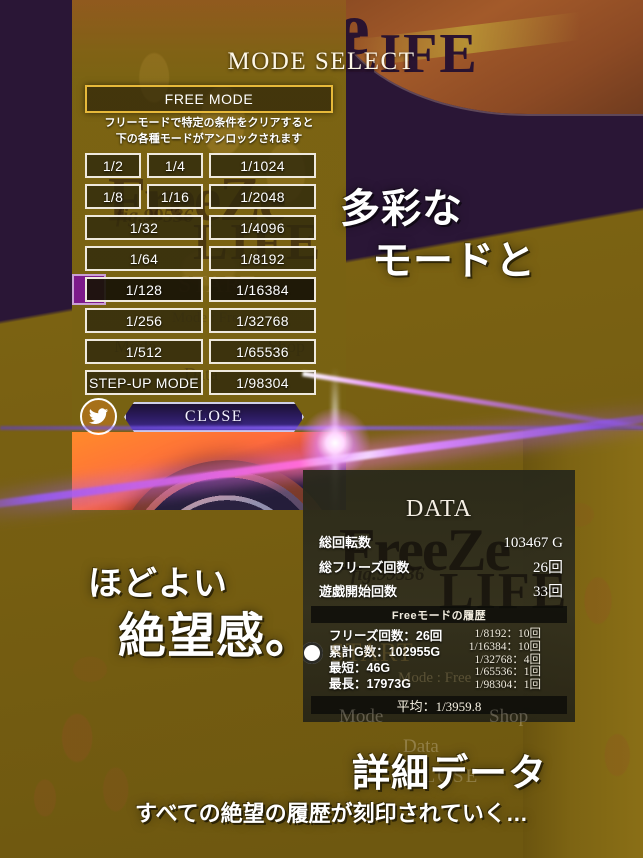 This screenshot has height=858, width=643. I want to click on mode-grid-row: 1/512 1/65536, so click(200, 351).